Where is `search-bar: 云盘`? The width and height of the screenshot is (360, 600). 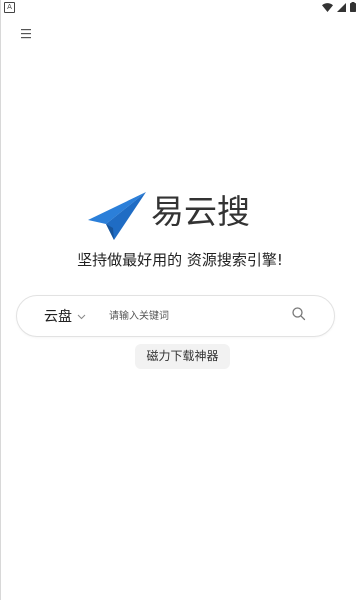 search-bar: 云盘 is located at coordinates (175, 316).